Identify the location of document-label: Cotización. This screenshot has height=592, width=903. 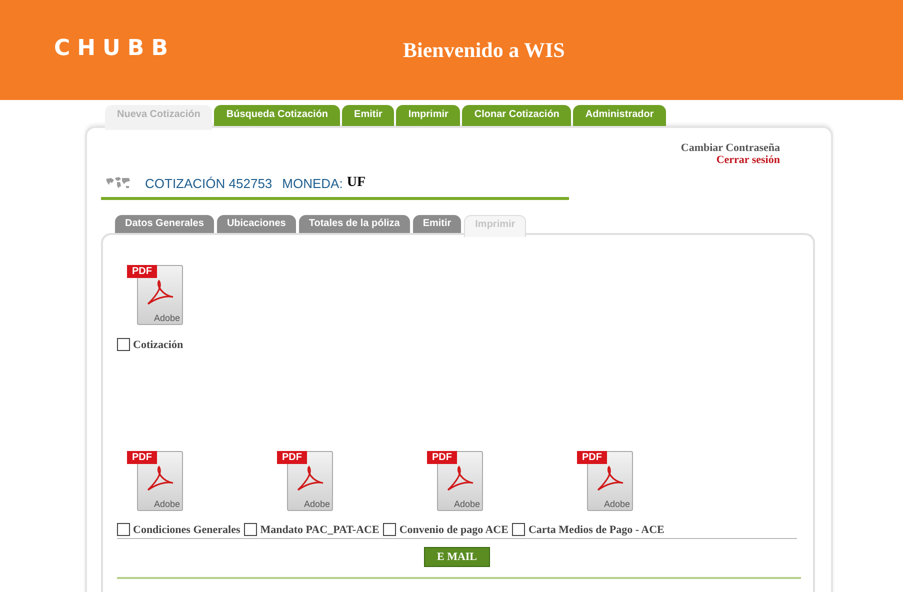
(158, 344).